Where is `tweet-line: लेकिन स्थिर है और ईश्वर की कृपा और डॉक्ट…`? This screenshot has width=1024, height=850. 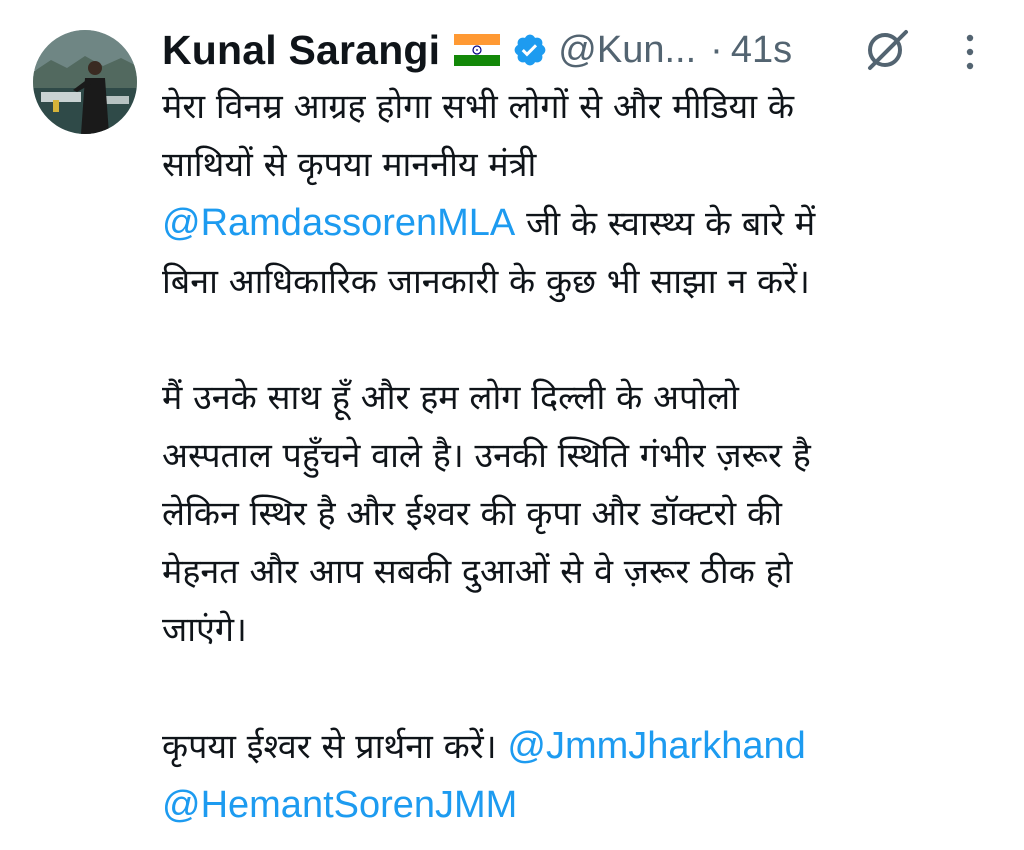
tweet-line: लेकिन स्थिर है और ईश्वर की कृपा और डॉक्ट… is located at coordinates (472, 514).